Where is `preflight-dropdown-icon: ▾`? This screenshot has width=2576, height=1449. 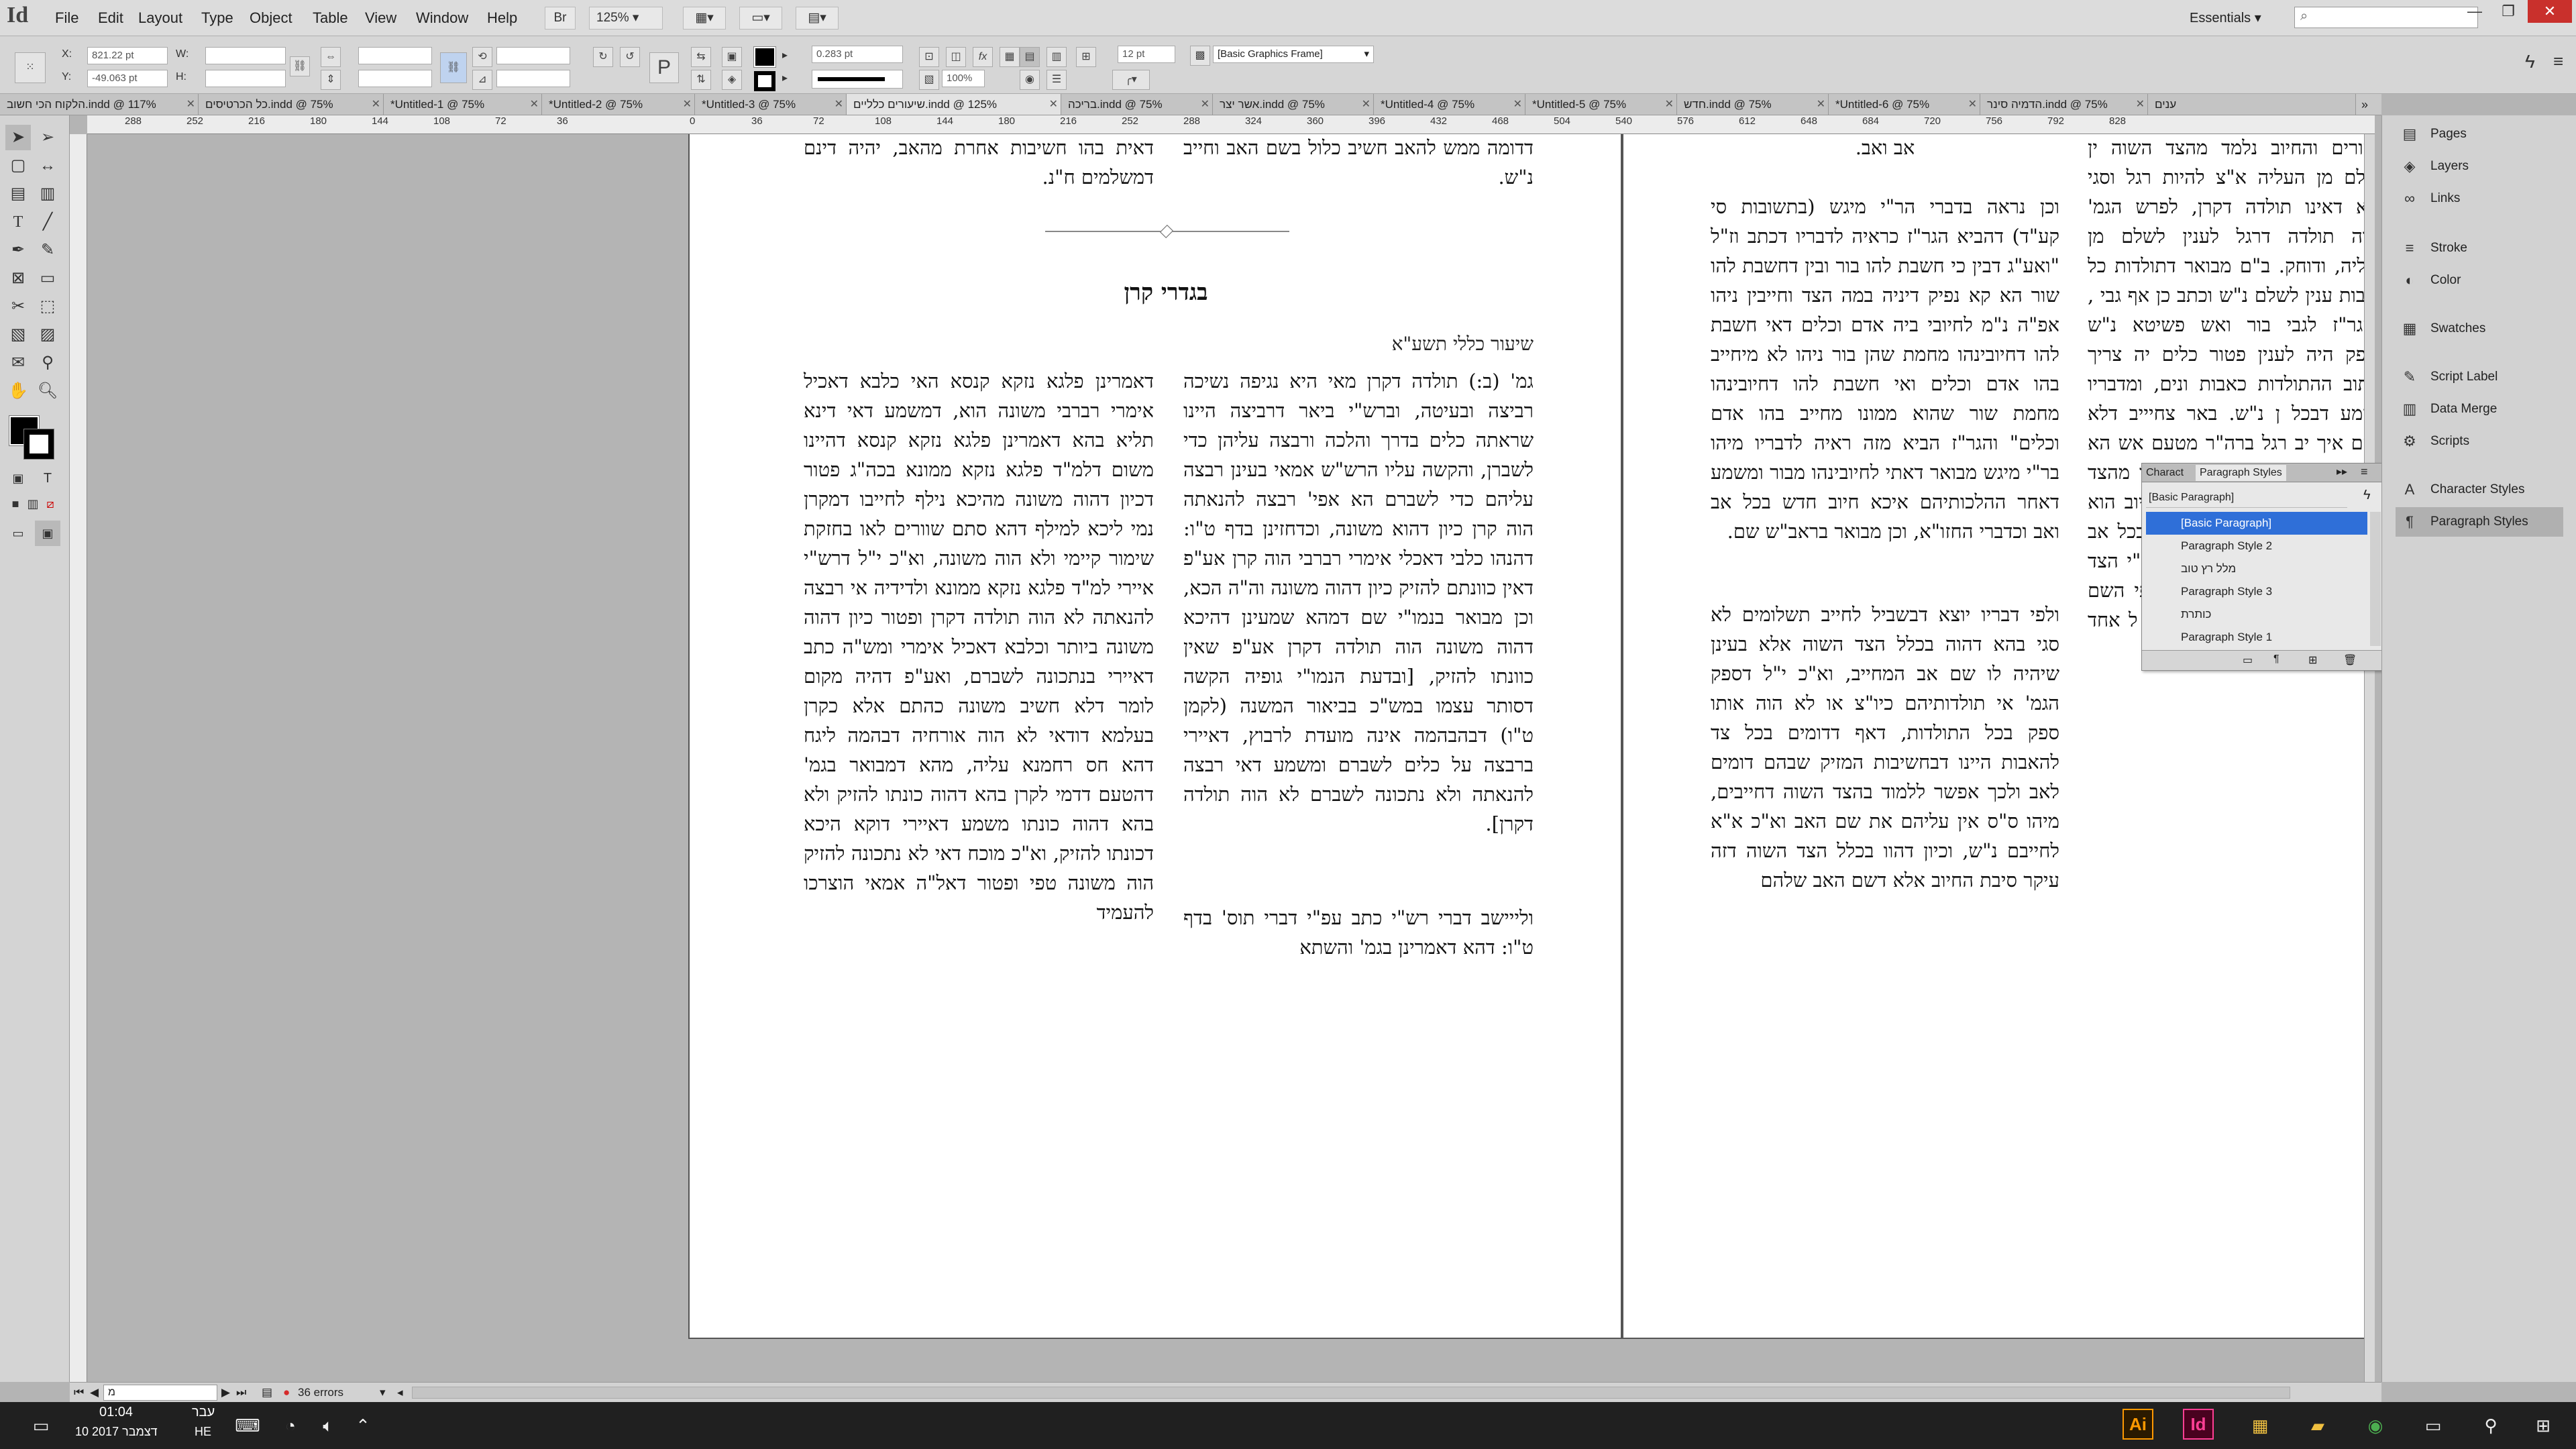 preflight-dropdown-icon: ▾ is located at coordinates (383, 1393).